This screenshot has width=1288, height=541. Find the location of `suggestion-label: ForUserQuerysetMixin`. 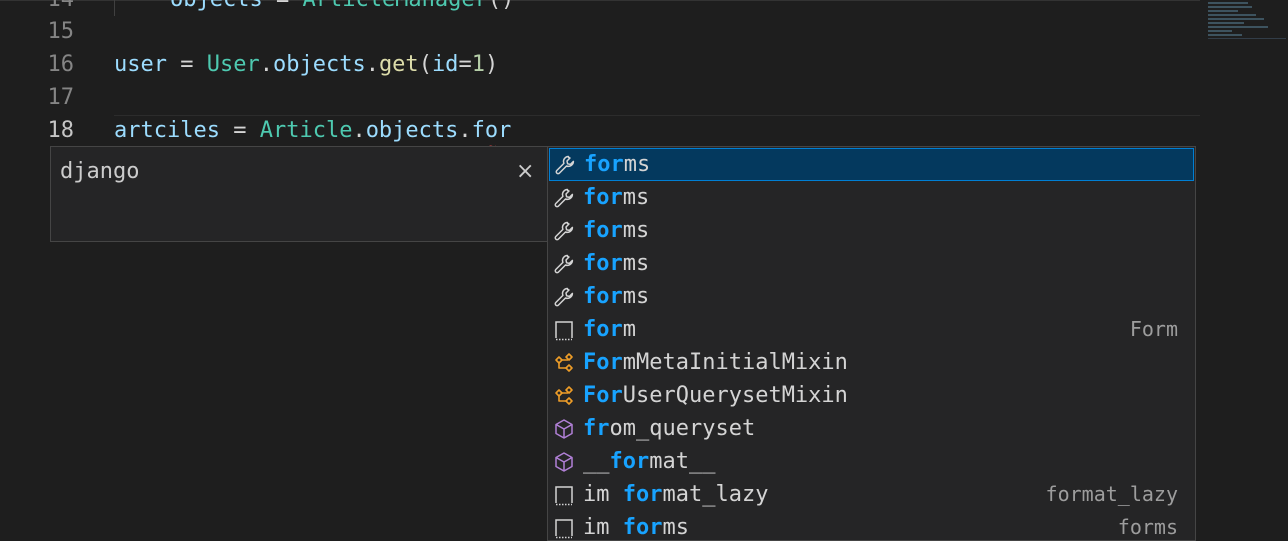

suggestion-label: ForUserQuerysetMixin is located at coordinates (715, 395).